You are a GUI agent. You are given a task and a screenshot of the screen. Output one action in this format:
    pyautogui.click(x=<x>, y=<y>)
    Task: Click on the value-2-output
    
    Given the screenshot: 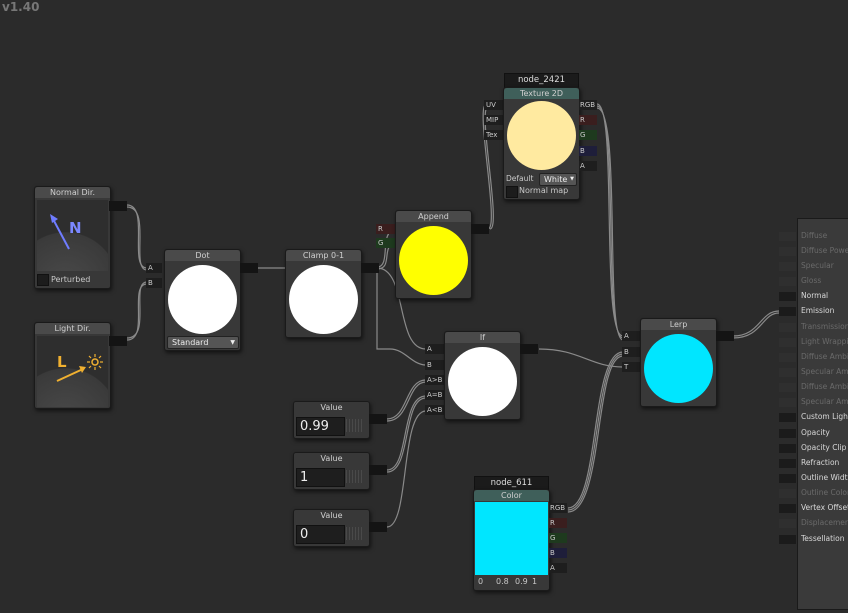 What is the action you would take?
    pyautogui.click(x=378, y=470)
    